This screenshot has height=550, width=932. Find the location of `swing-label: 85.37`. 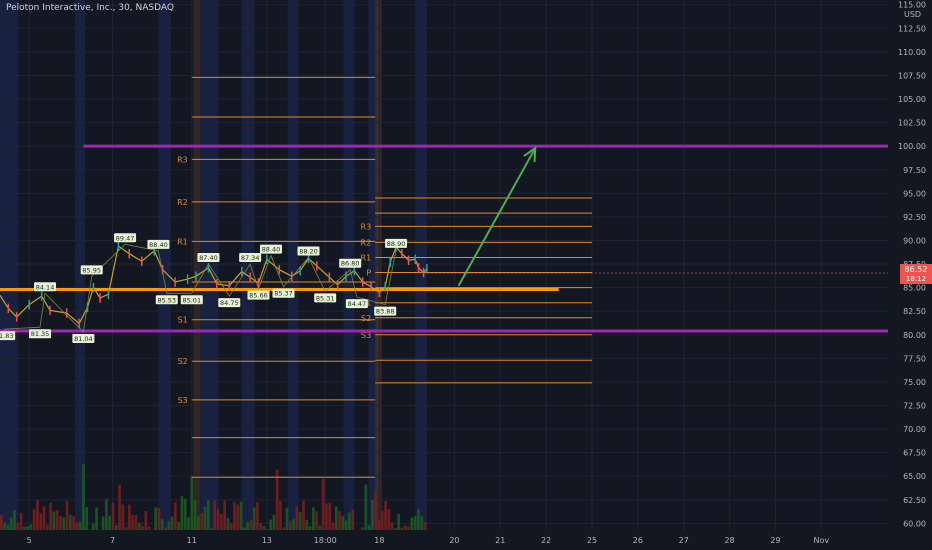

swing-label: 85.37 is located at coordinates (283, 293).